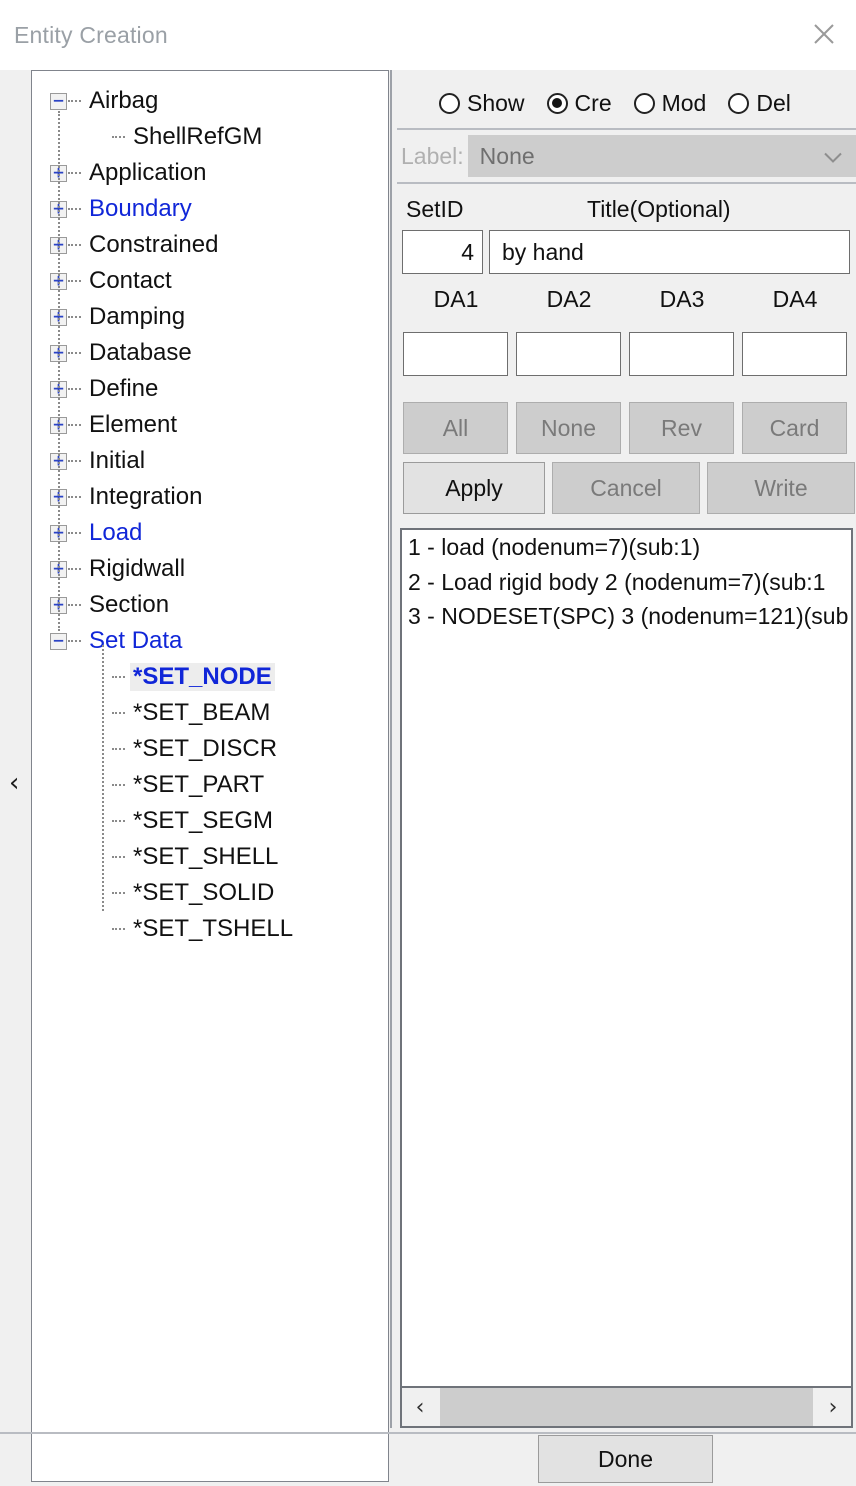 The height and width of the screenshot is (1486, 856). I want to click on tree-node-label: Rigidwall, so click(137, 568).